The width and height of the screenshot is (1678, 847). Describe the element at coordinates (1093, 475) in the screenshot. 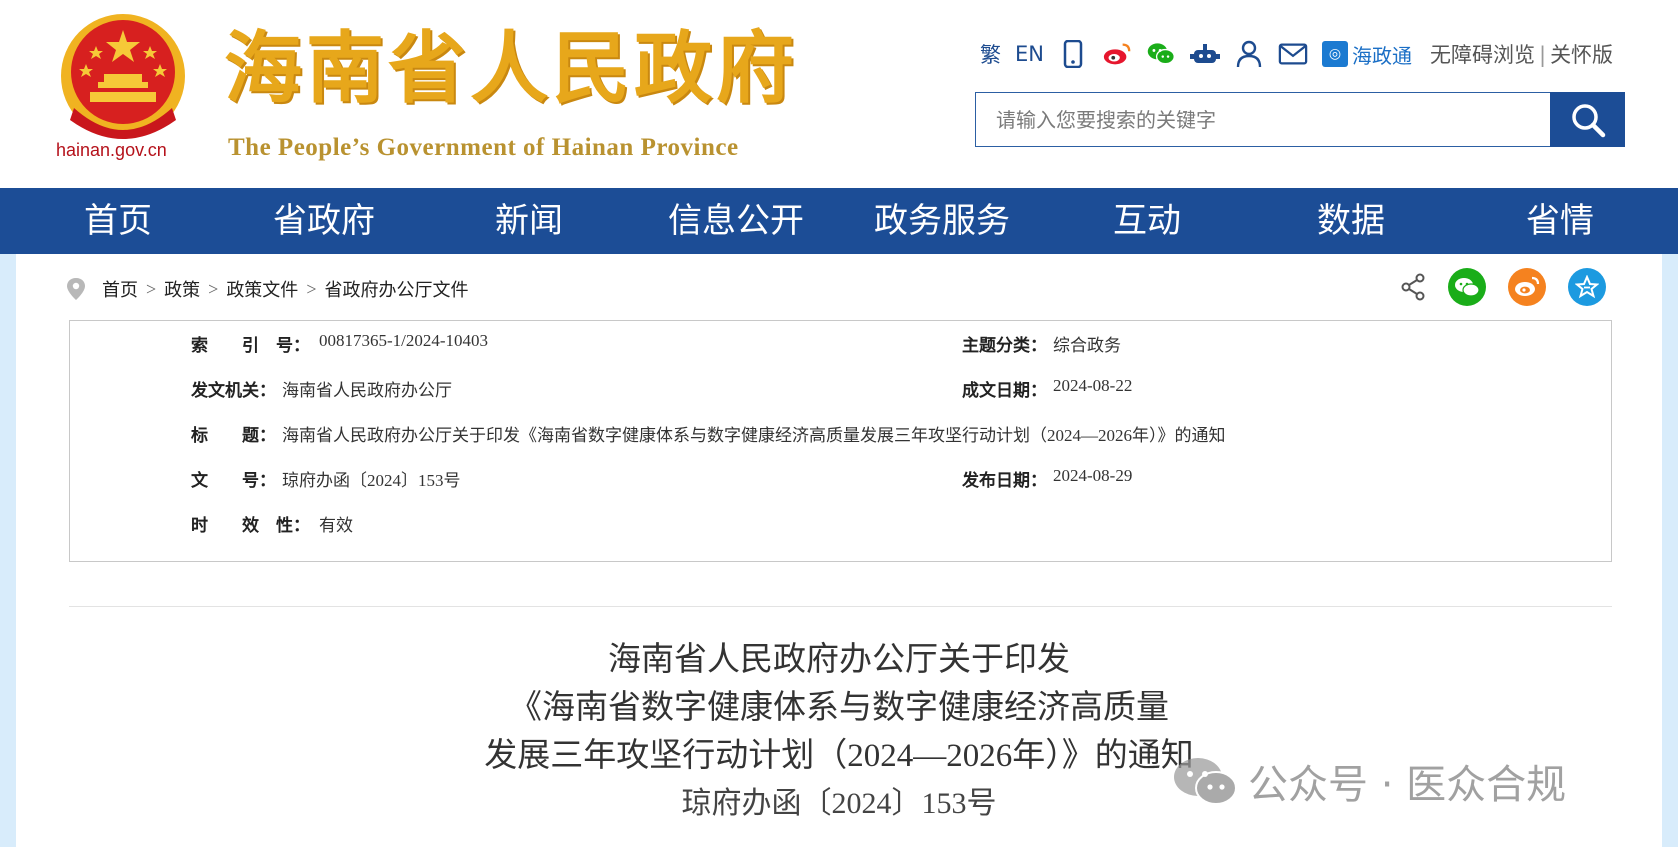

I see `publish-date-value: 2024-08-29` at that location.